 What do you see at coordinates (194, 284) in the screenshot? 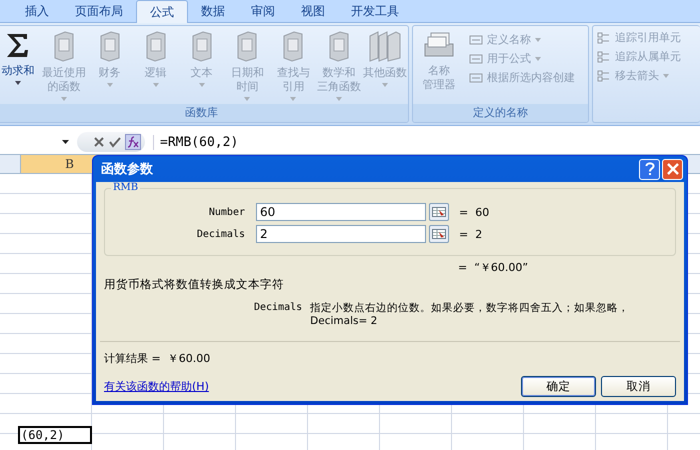
I see `function-description: 用货币格式将数值转换成文本字符` at bounding box center [194, 284].